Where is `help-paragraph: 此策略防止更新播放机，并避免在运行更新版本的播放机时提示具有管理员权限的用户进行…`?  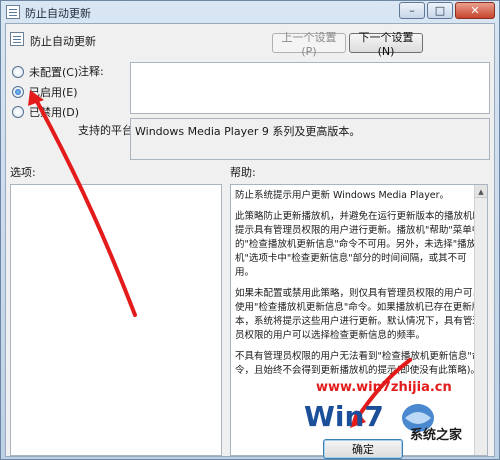 help-paragraph: 此策略防止更新播放机，并避免在运行更新版本的播放机时提示具有管理员权限的用户进行… is located at coordinates (359, 244).